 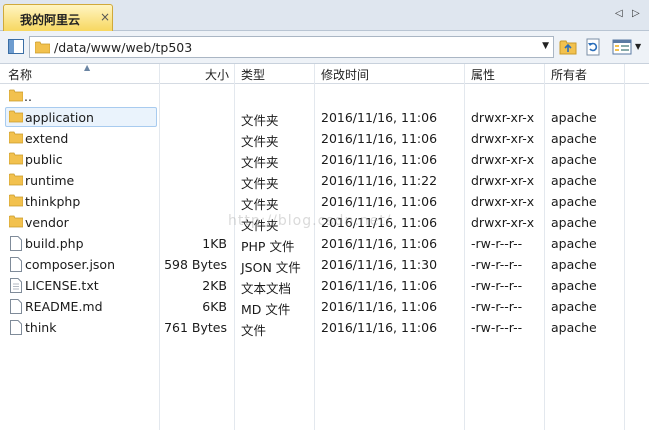 What do you see at coordinates (379, 180) in the screenshot?
I see `file-mtime: 2016/11/16, 11:22` at bounding box center [379, 180].